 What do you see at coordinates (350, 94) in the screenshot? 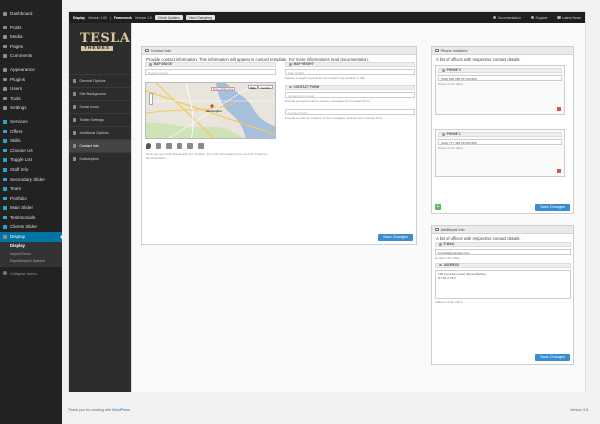
I see `contact-email-input: Contact form email` at bounding box center [350, 94].